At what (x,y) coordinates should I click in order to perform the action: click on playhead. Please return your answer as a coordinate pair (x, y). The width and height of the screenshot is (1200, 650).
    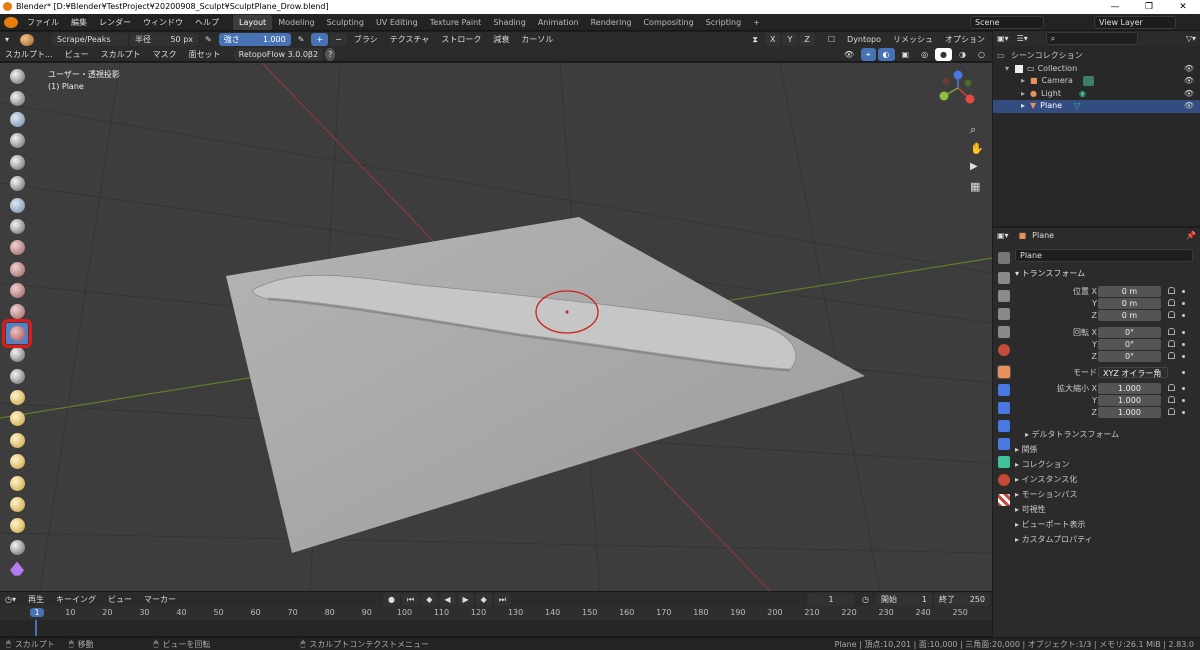
    Looking at the image, I should click on (36, 628).